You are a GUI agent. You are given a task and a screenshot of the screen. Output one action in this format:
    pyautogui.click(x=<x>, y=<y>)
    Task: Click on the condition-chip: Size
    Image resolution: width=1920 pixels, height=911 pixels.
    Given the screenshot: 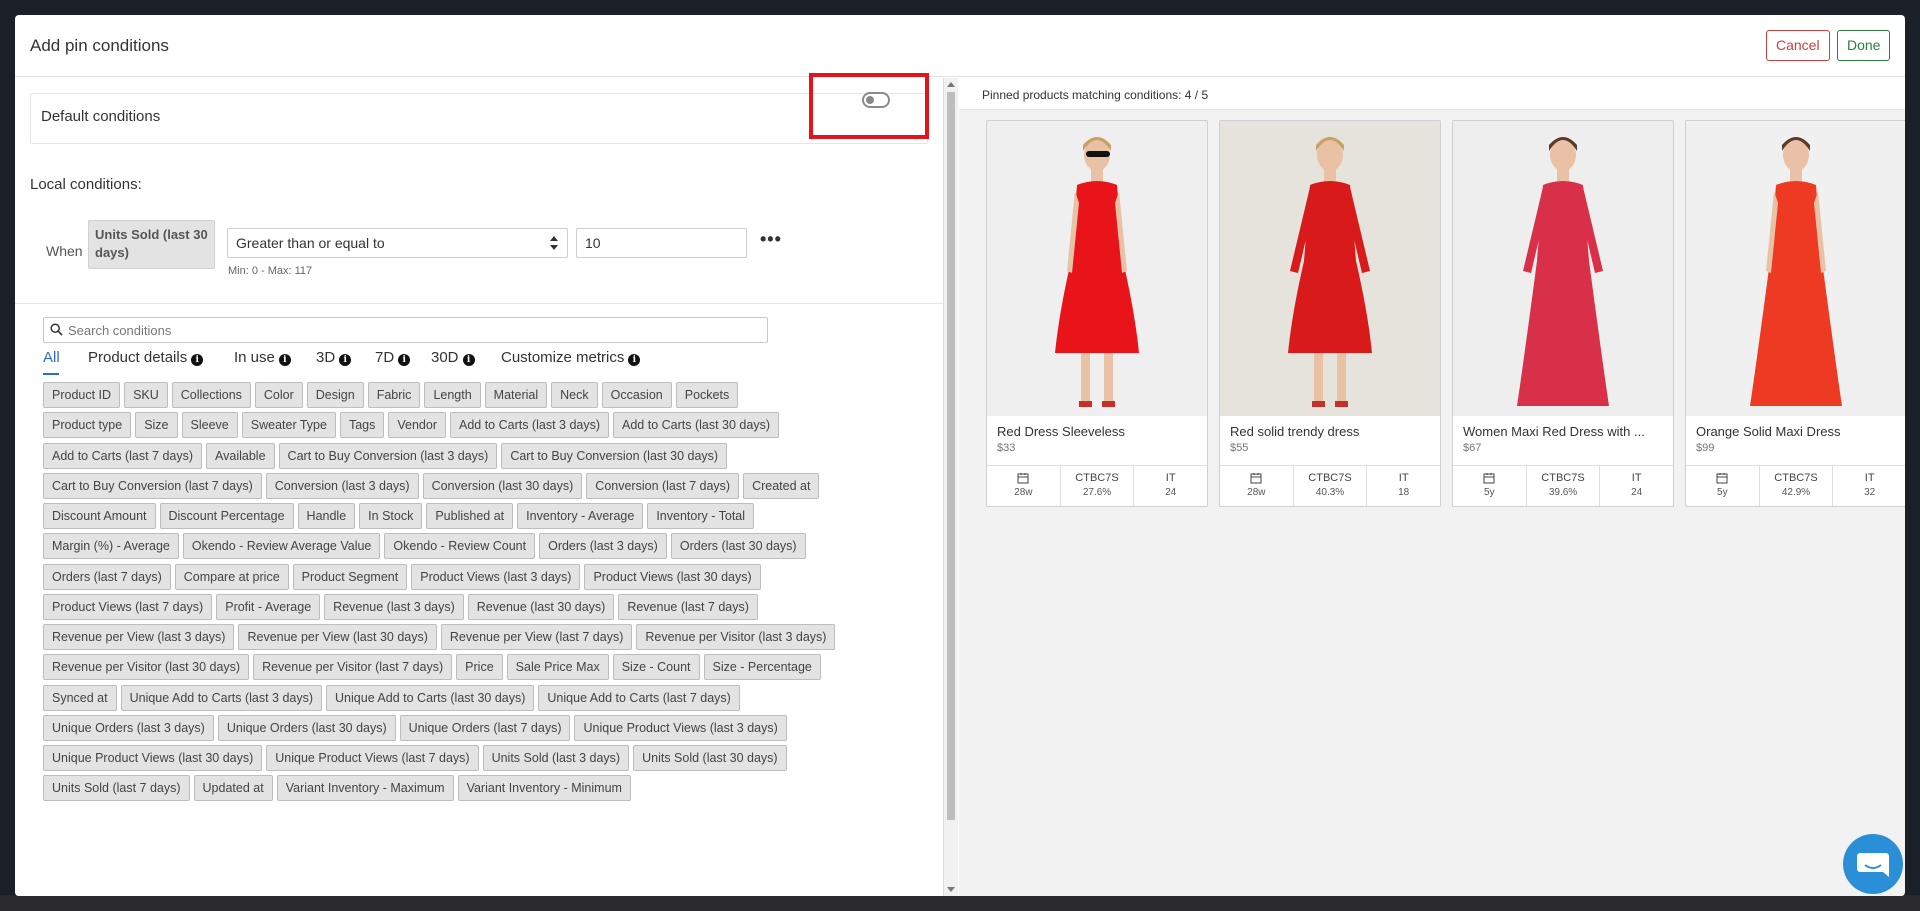 What is the action you would take?
    pyautogui.click(x=156, y=425)
    